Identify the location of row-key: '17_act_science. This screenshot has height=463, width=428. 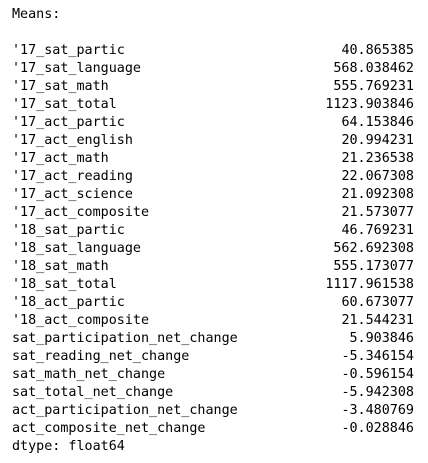
(72, 194).